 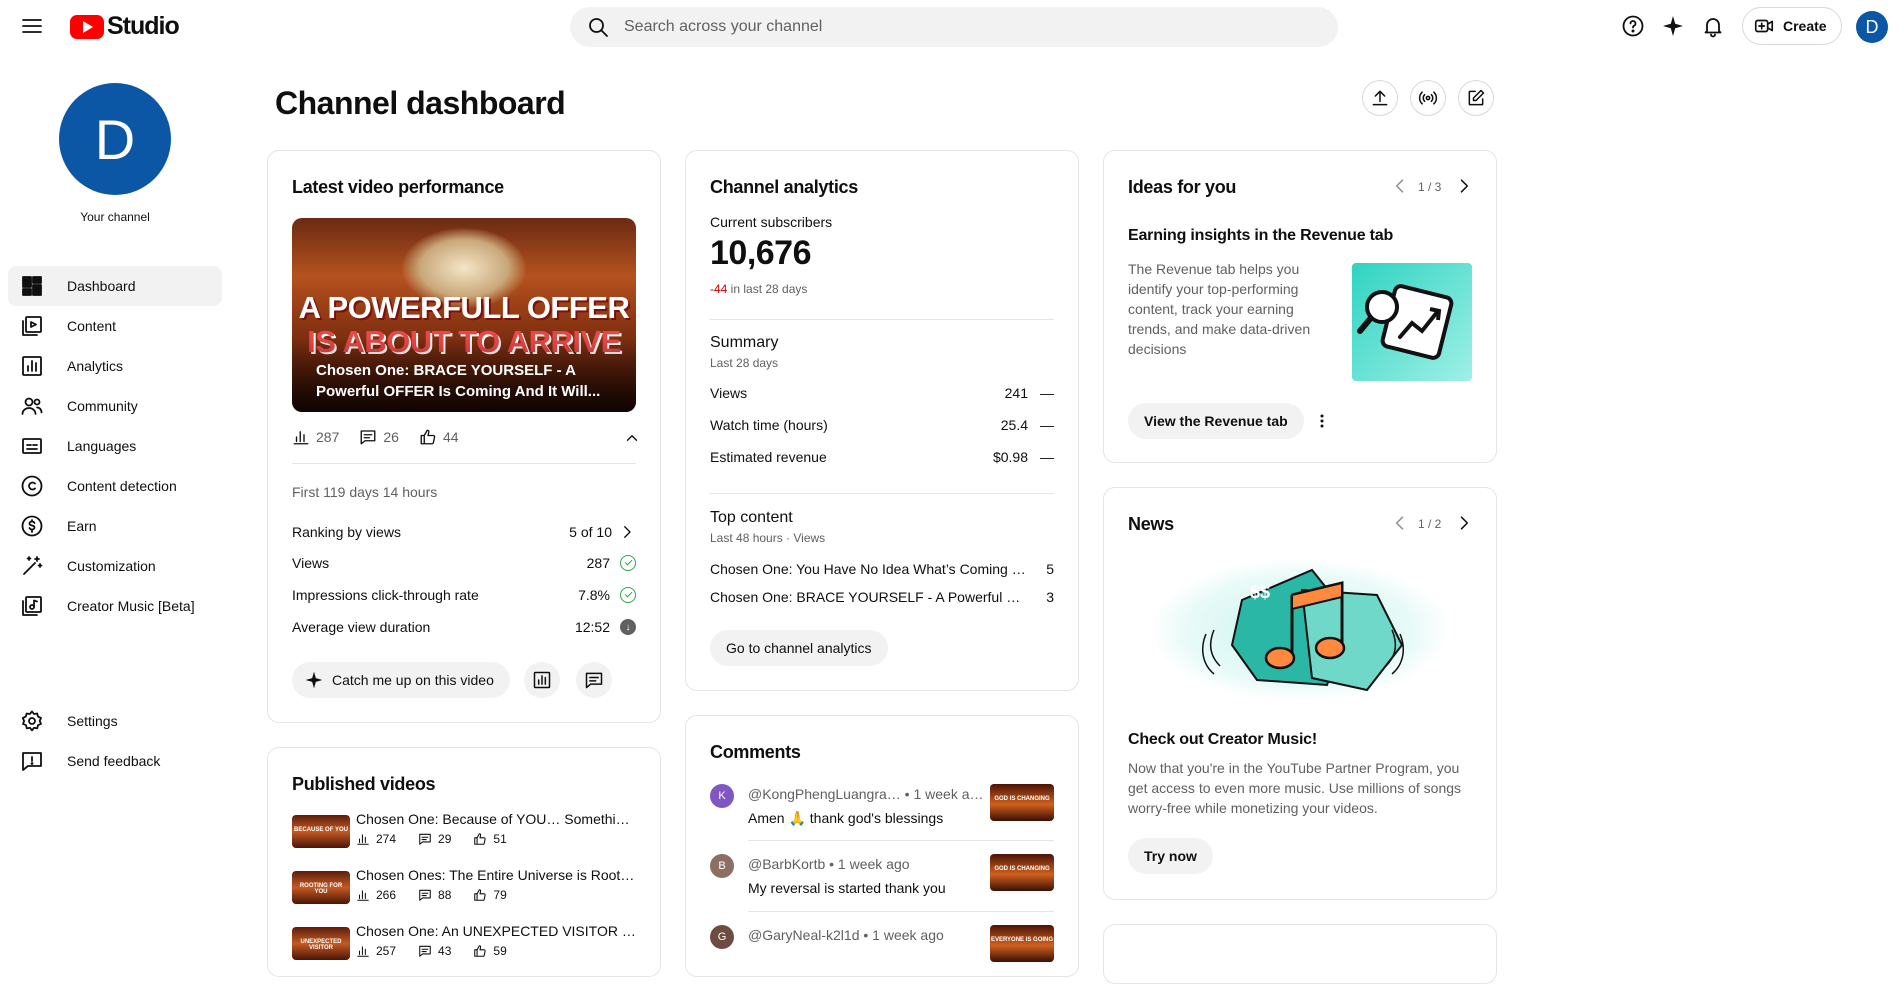 I want to click on notifications-bell-icon, so click(x=1714, y=27).